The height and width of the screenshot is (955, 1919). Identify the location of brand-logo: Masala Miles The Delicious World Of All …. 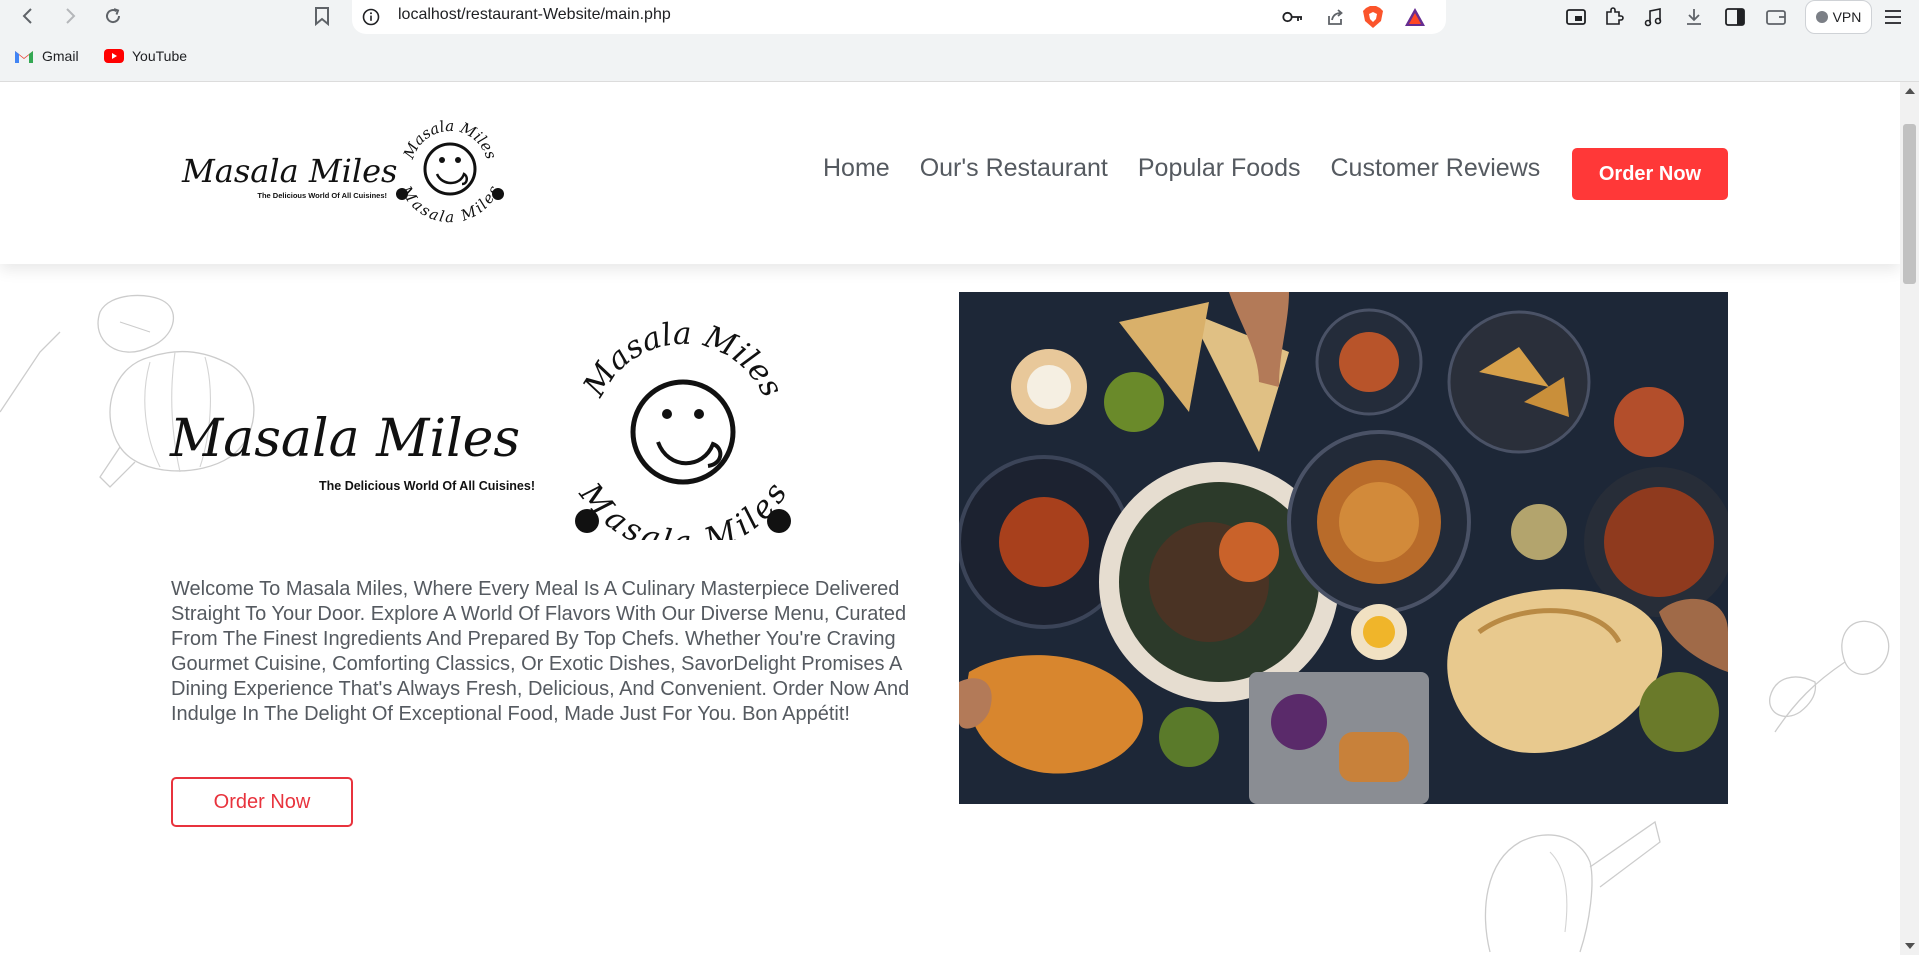
(360, 169).